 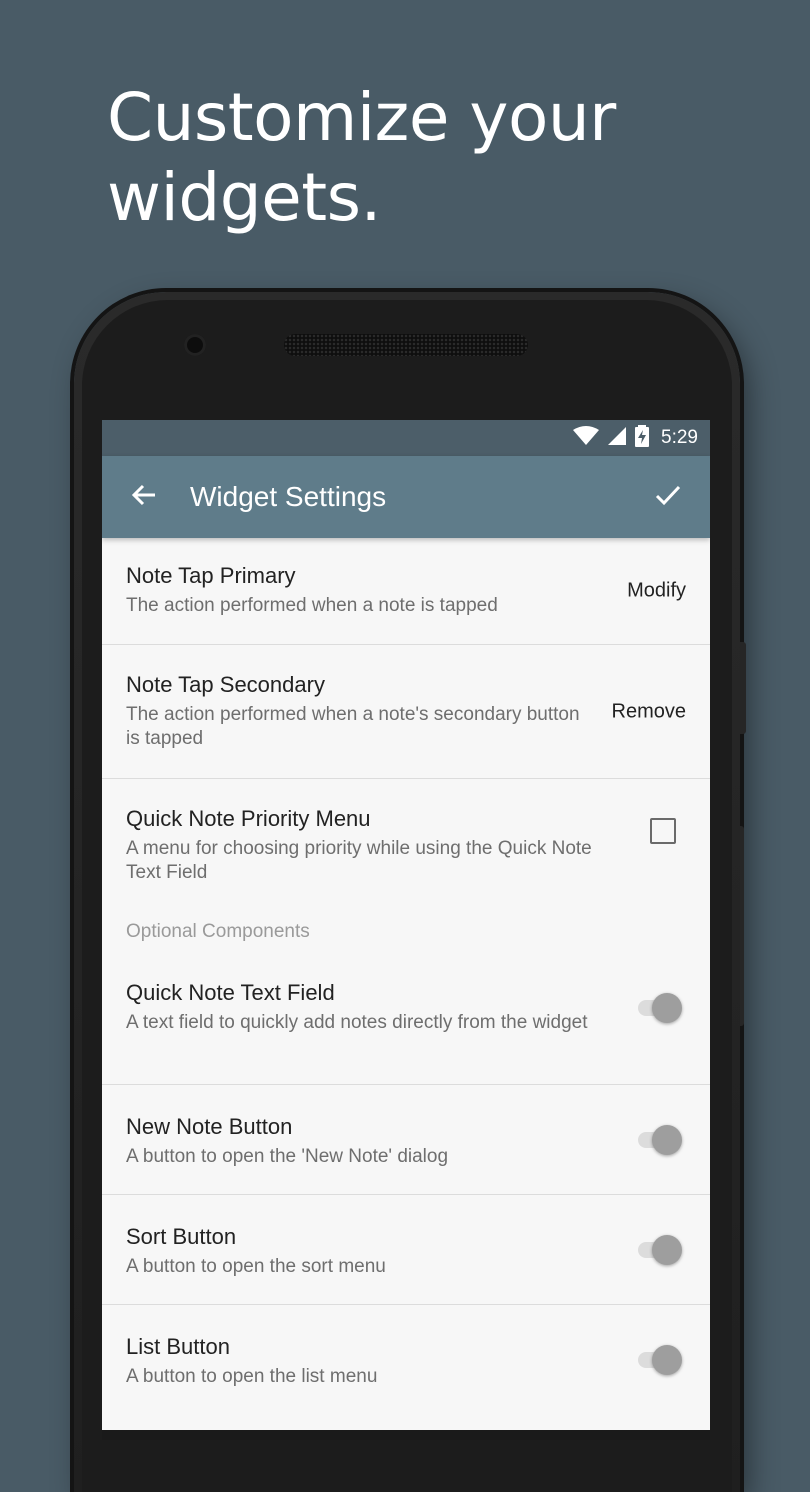 What do you see at coordinates (742, 926) in the screenshot?
I see `phone-volume-button` at bounding box center [742, 926].